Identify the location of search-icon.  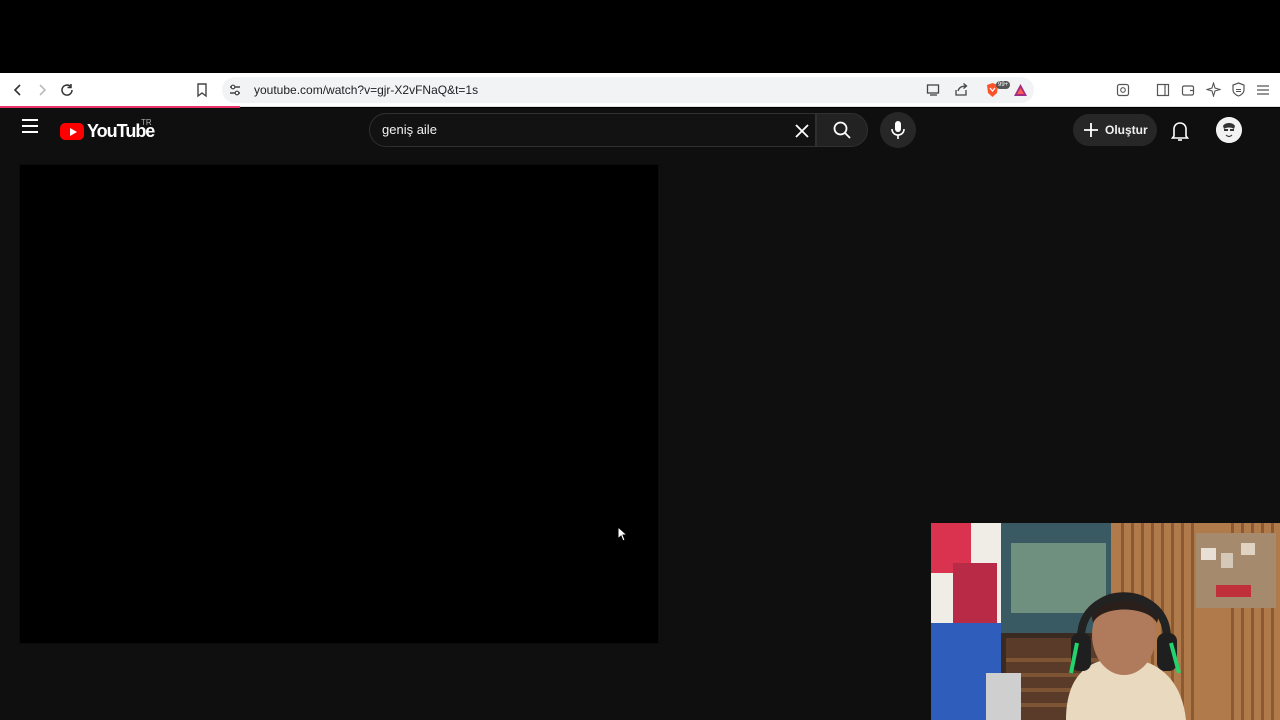
(842, 130).